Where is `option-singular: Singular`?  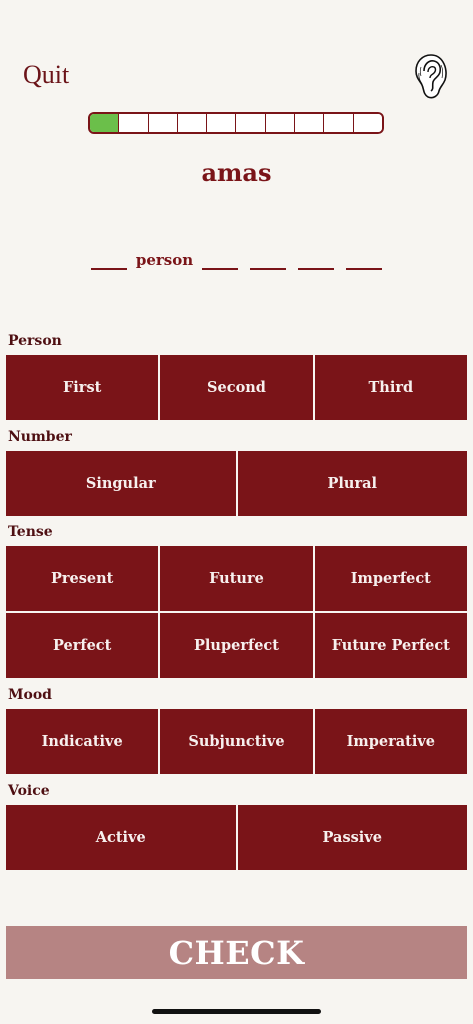 option-singular: Singular is located at coordinates (121, 483).